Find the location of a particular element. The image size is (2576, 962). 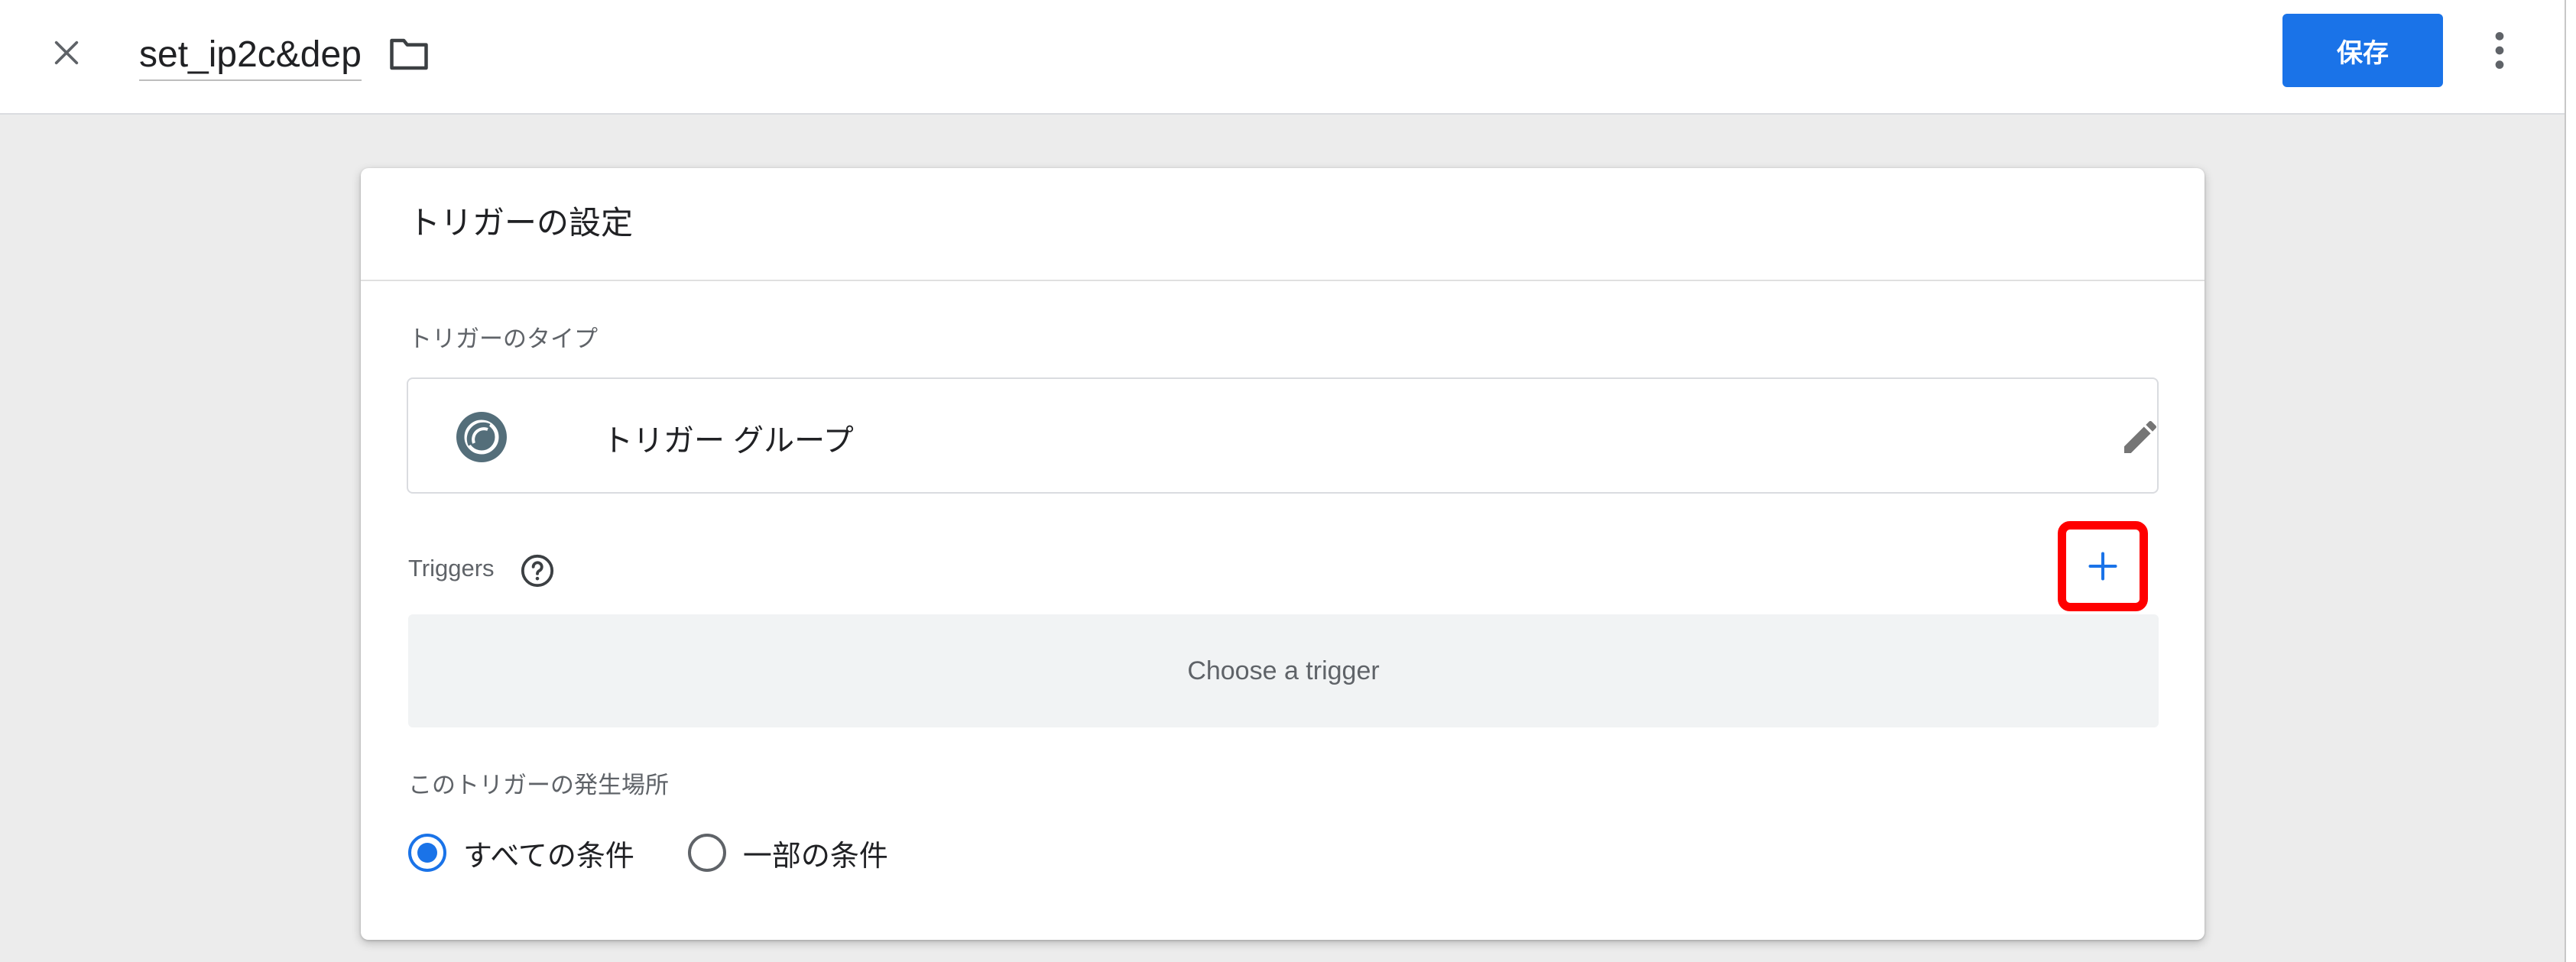

card-header: トリガーの設定 is located at coordinates (1283, 224).